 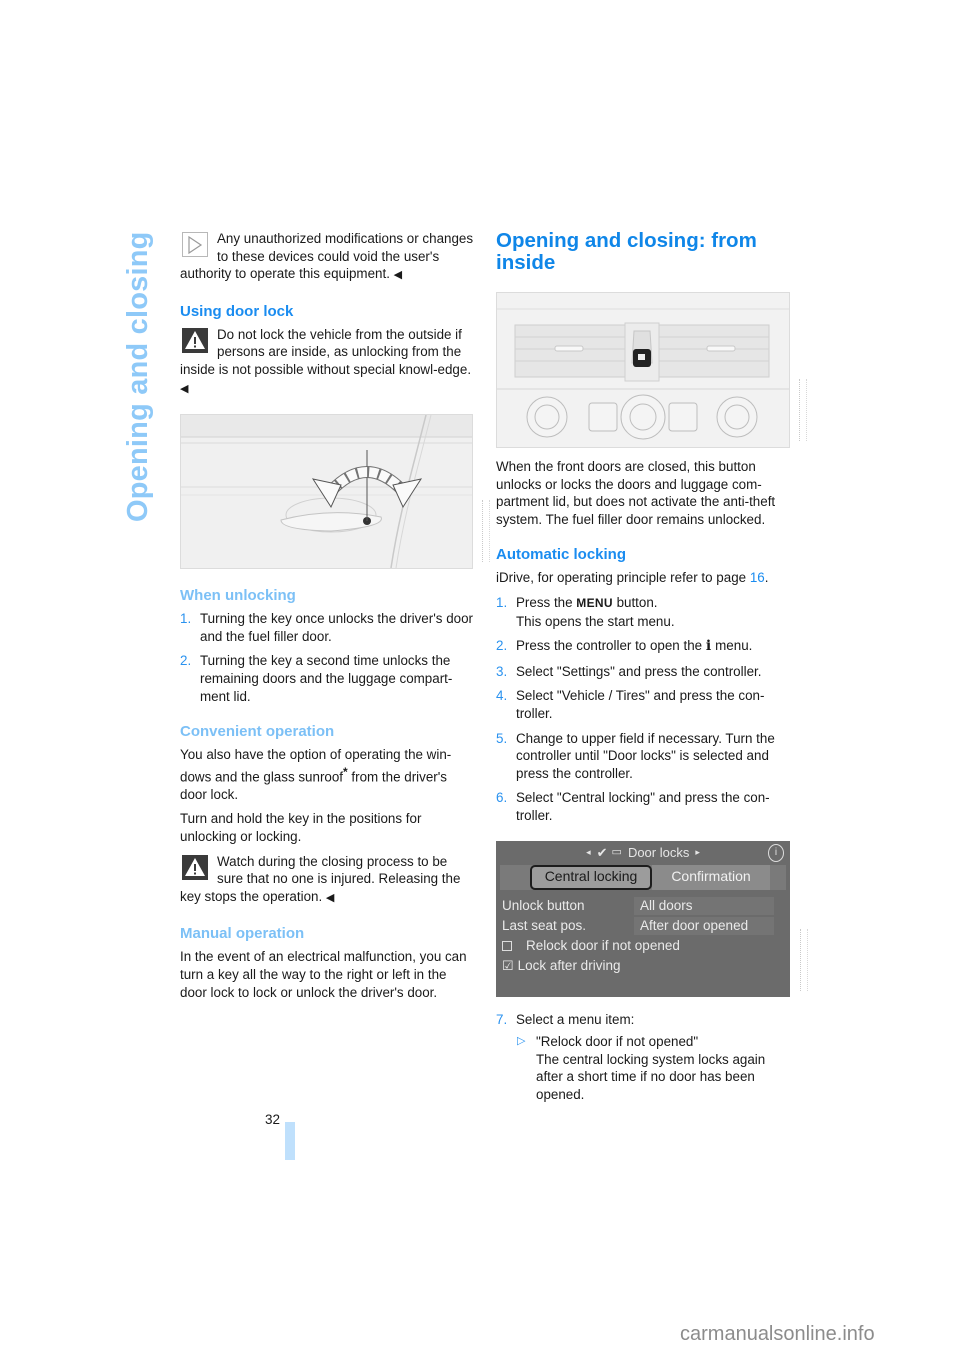 What do you see at coordinates (242, 934) in the screenshot?
I see `heading-manual-operation: Manual operation` at bounding box center [242, 934].